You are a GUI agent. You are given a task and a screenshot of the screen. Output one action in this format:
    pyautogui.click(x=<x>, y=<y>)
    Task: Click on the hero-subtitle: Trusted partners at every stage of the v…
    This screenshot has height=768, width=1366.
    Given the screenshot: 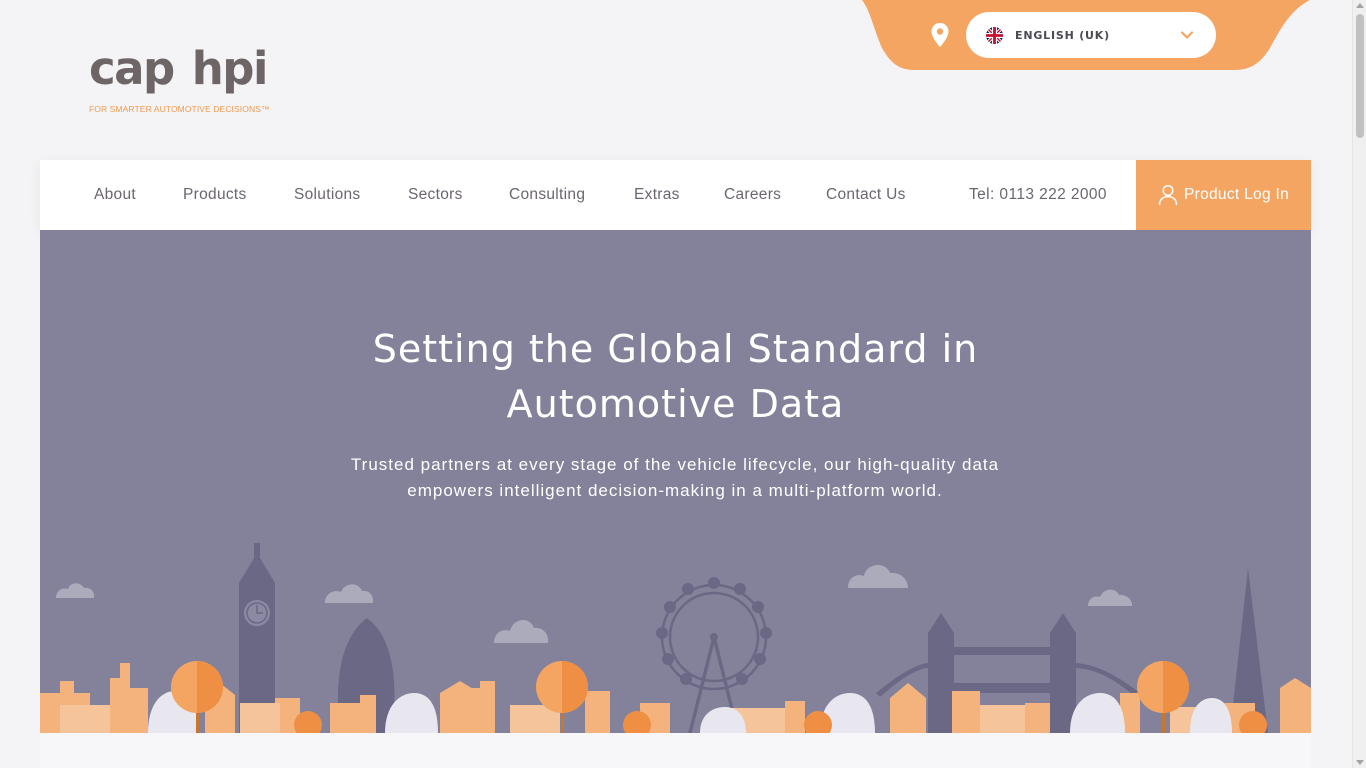 What is the action you would take?
    pyautogui.click(x=675, y=477)
    